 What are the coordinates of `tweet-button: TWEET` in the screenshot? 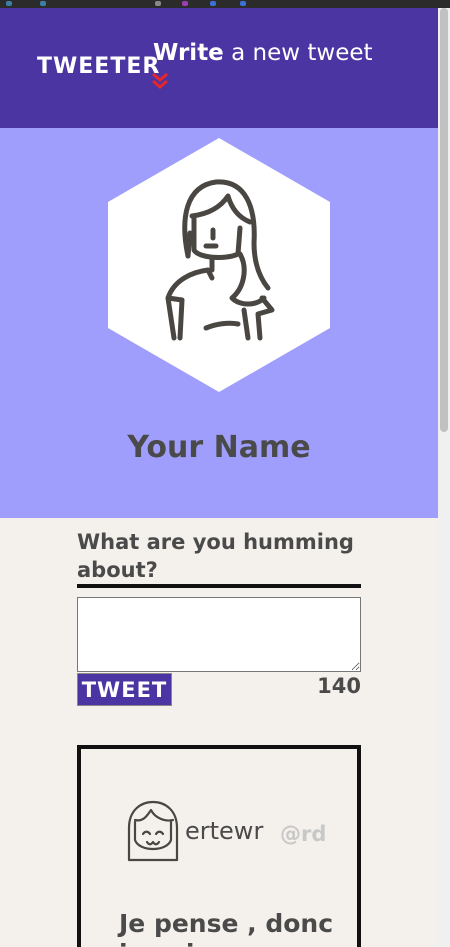 It's located at (124, 689).